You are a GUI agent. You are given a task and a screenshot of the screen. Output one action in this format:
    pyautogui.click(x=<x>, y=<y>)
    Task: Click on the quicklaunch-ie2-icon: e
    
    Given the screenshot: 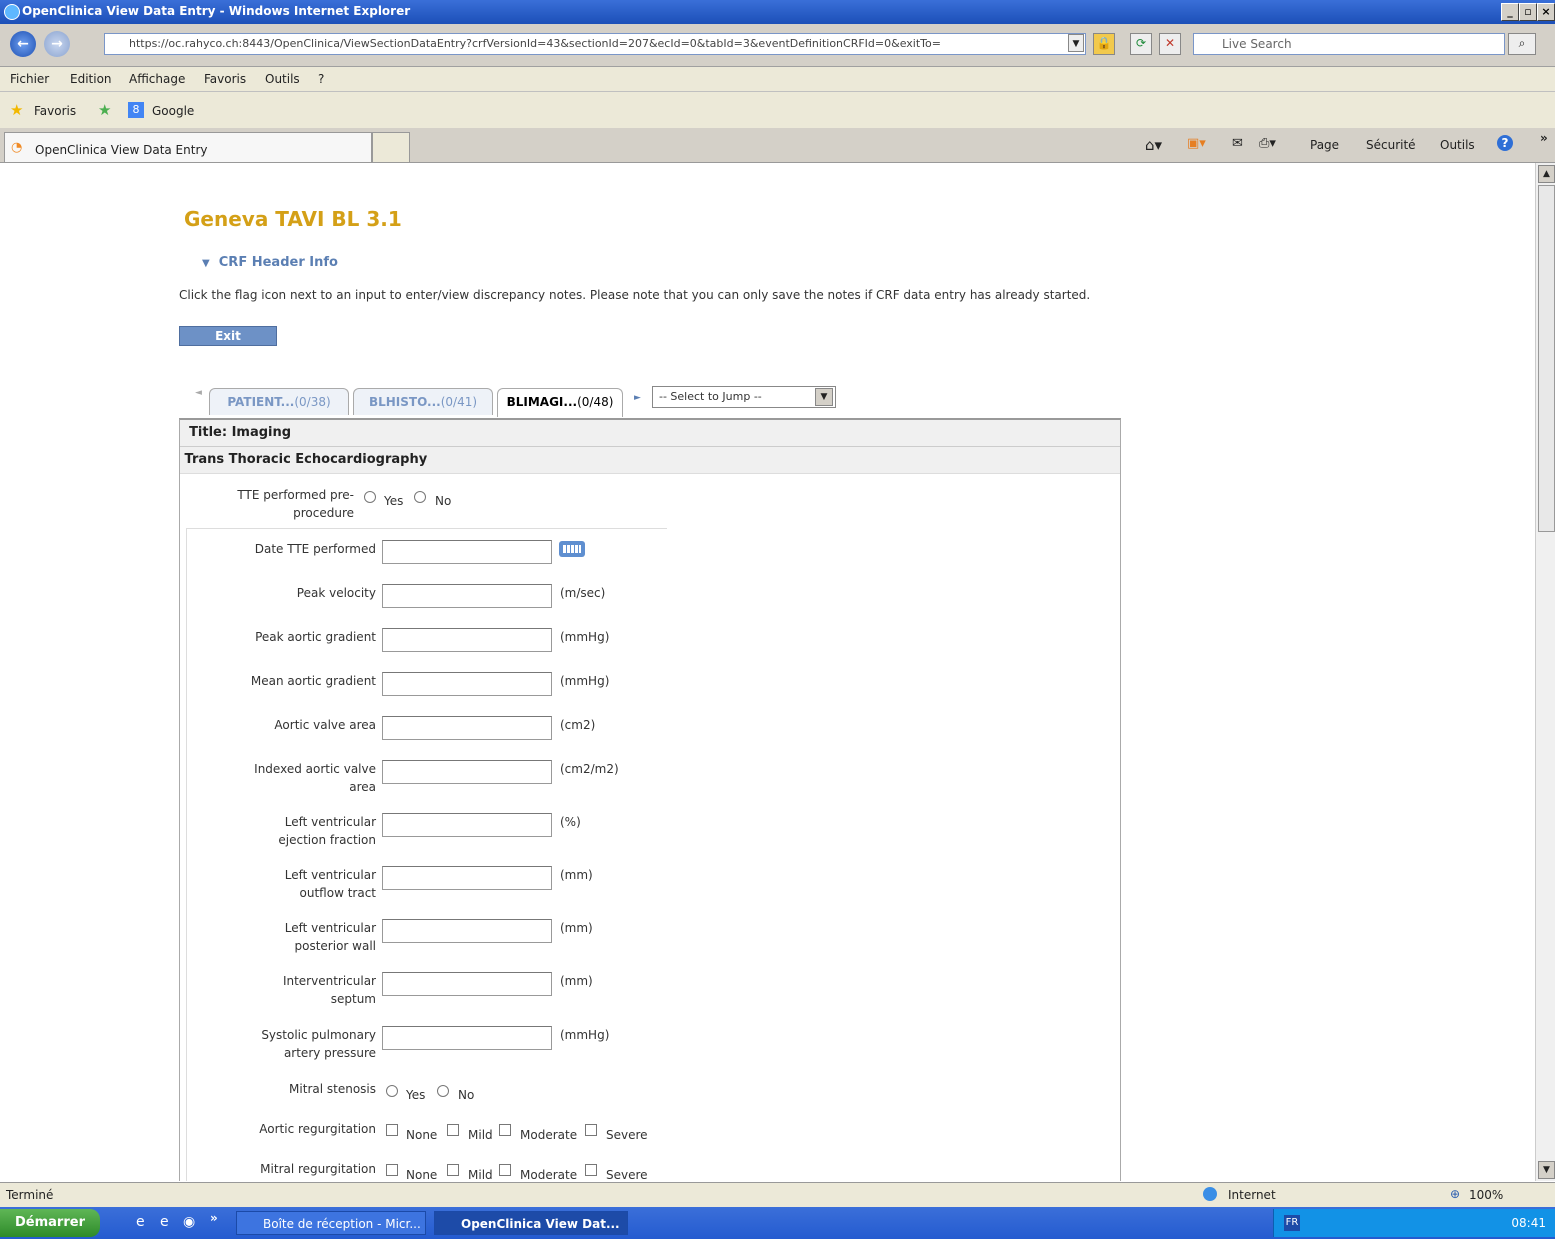 What is the action you would take?
    pyautogui.click(x=164, y=1222)
    